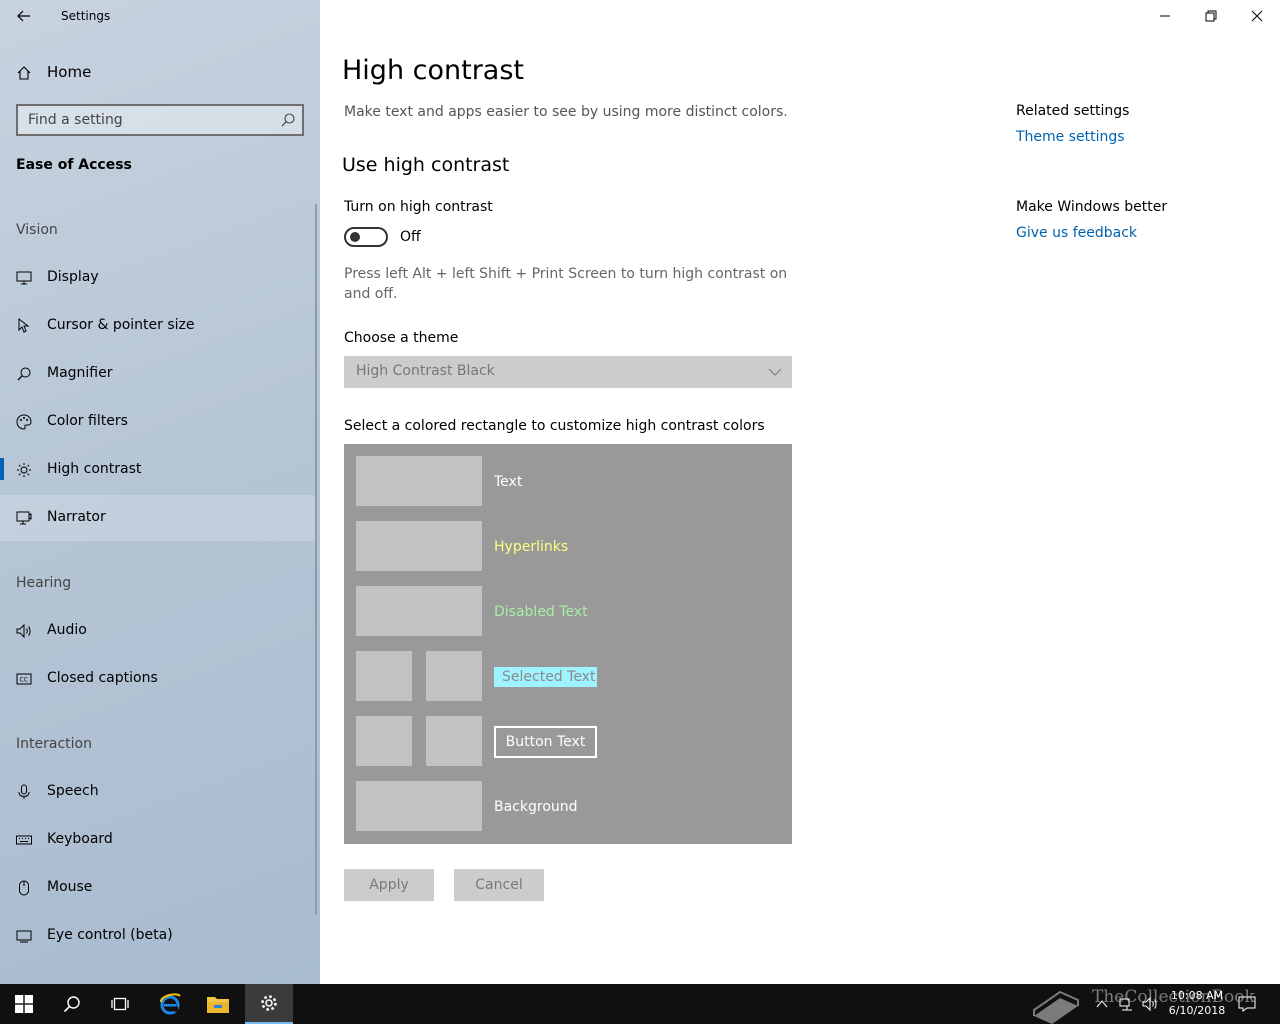 The width and height of the screenshot is (1280, 1024). I want to click on restore-button, so click(1211, 16).